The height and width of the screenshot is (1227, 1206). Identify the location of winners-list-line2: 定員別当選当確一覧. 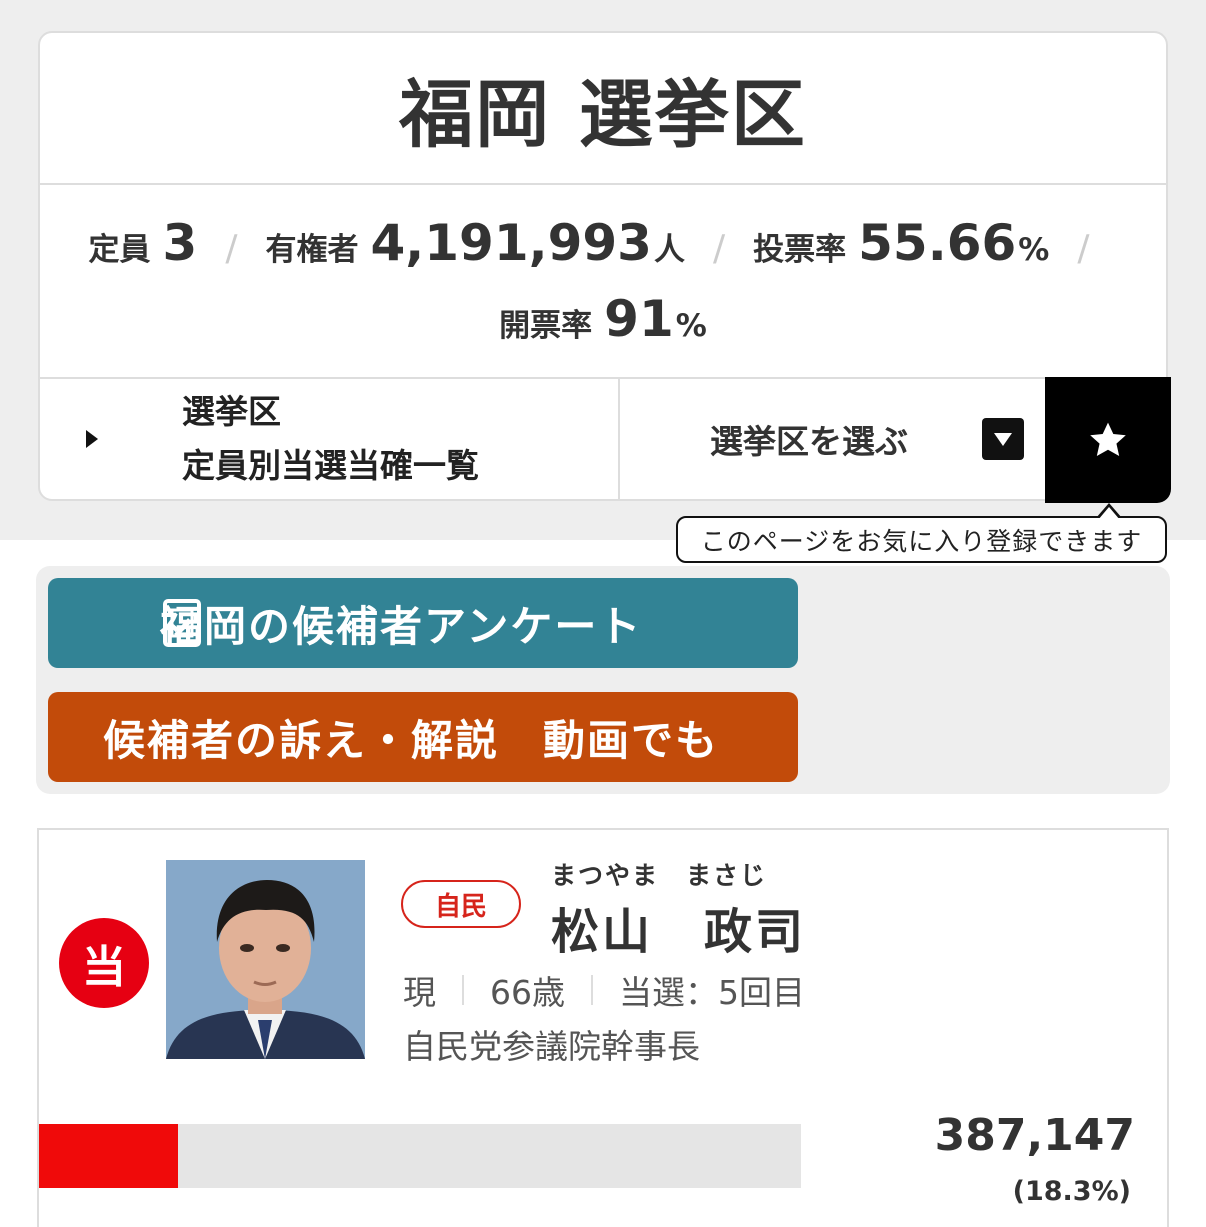
(330, 465).